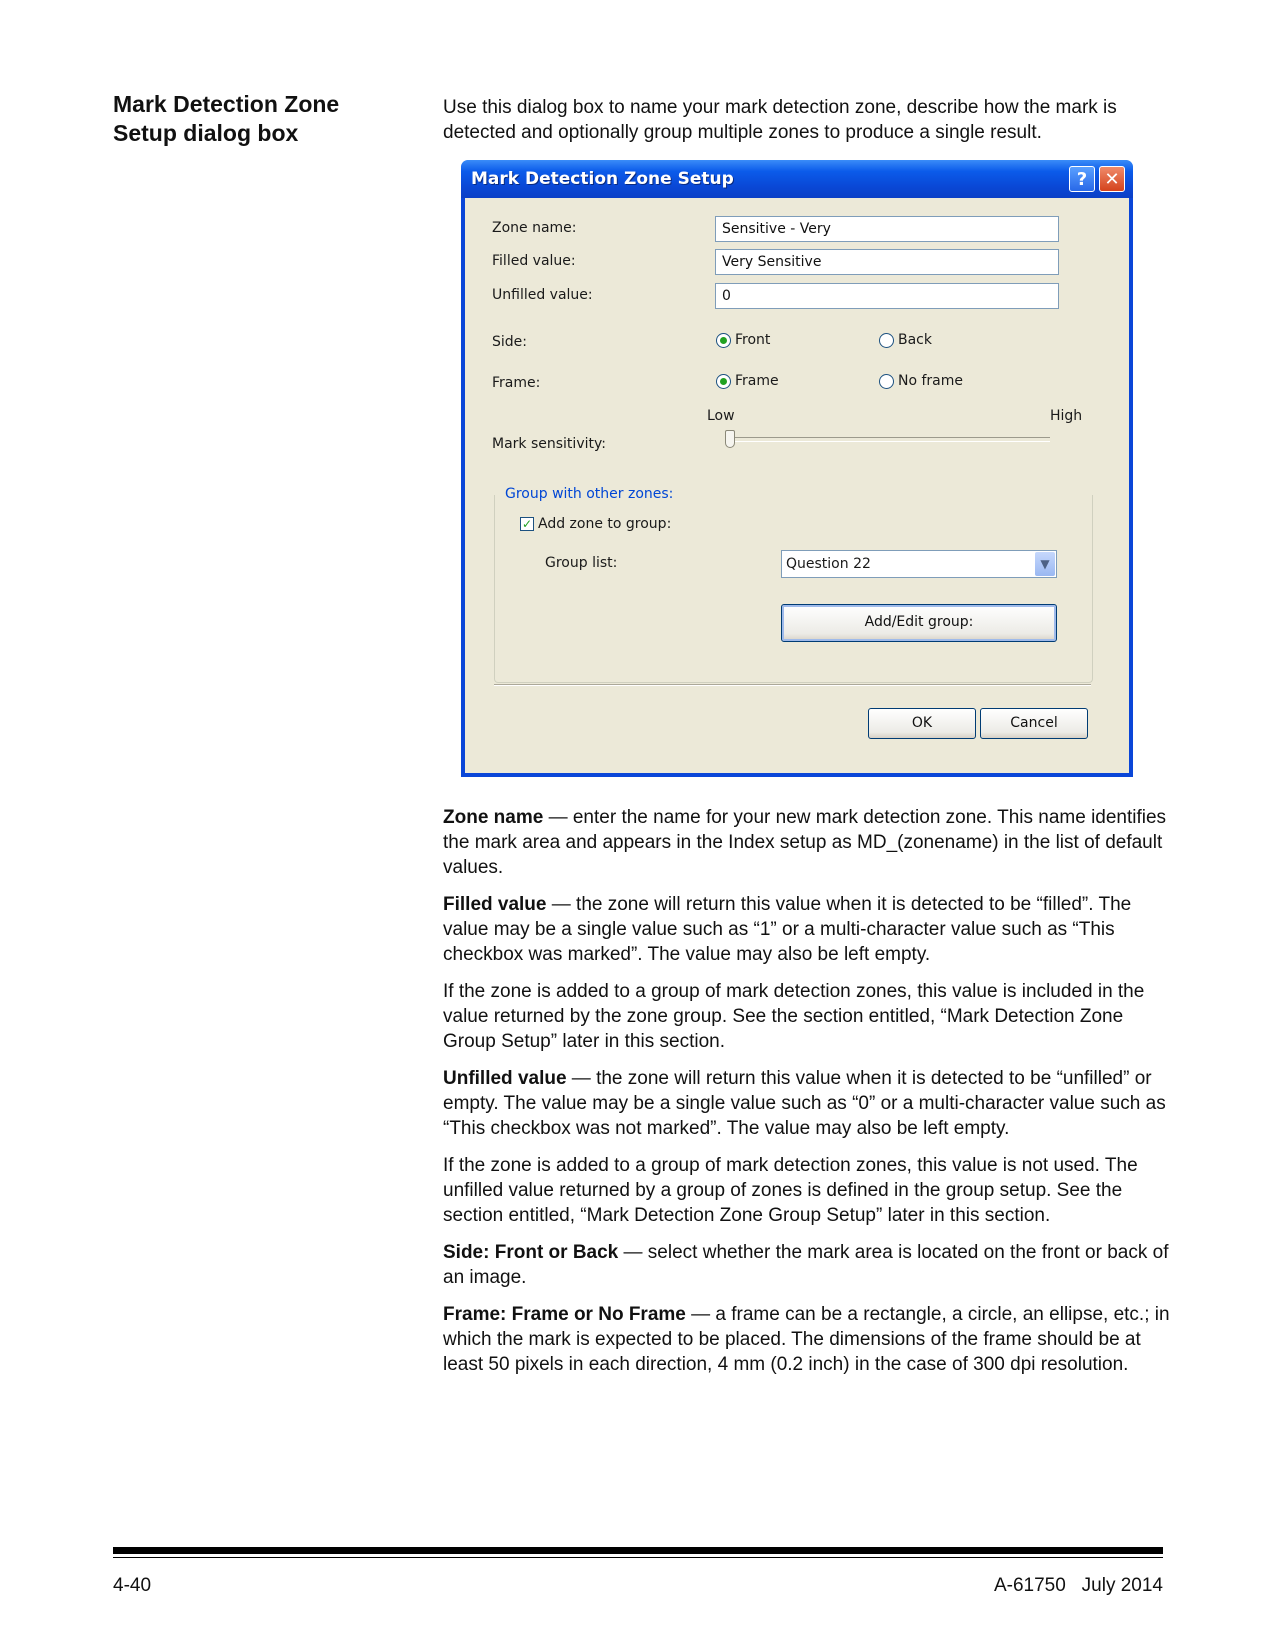 The width and height of the screenshot is (1275, 1650). Describe the element at coordinates (797, 179) in the screenshot. I see `dialog-titlebar: Mark Detection Zone Setup ? ✕` at that location.